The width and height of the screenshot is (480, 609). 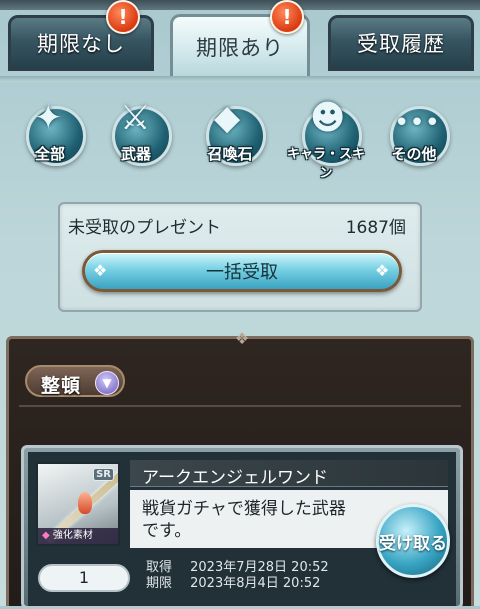 I want to click on category-other: ••• その他, so click(x=414, y=134).